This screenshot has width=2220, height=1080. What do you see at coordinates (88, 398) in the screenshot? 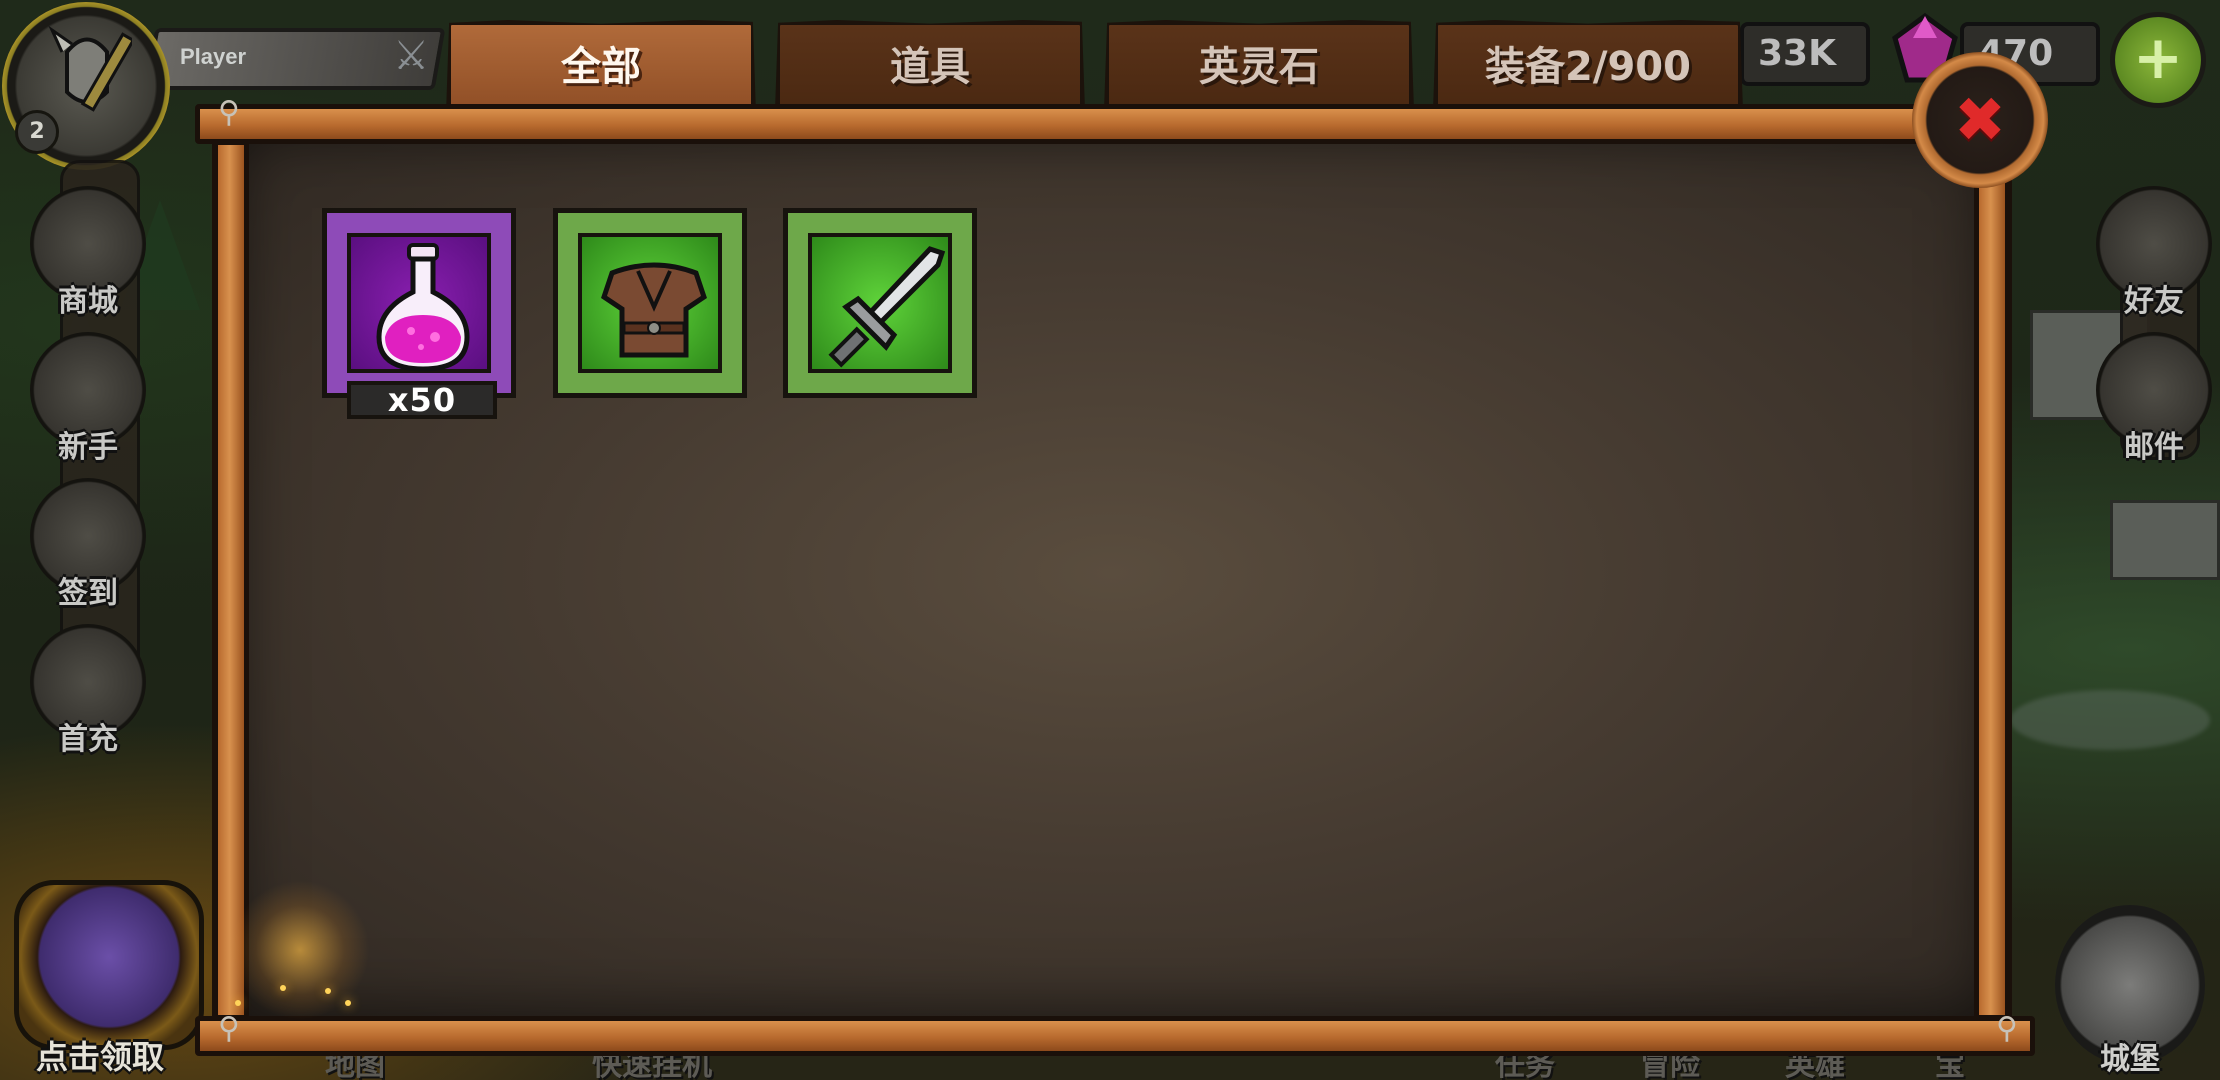
I see `novice-button: 新手` at bounding box center [88, 398].